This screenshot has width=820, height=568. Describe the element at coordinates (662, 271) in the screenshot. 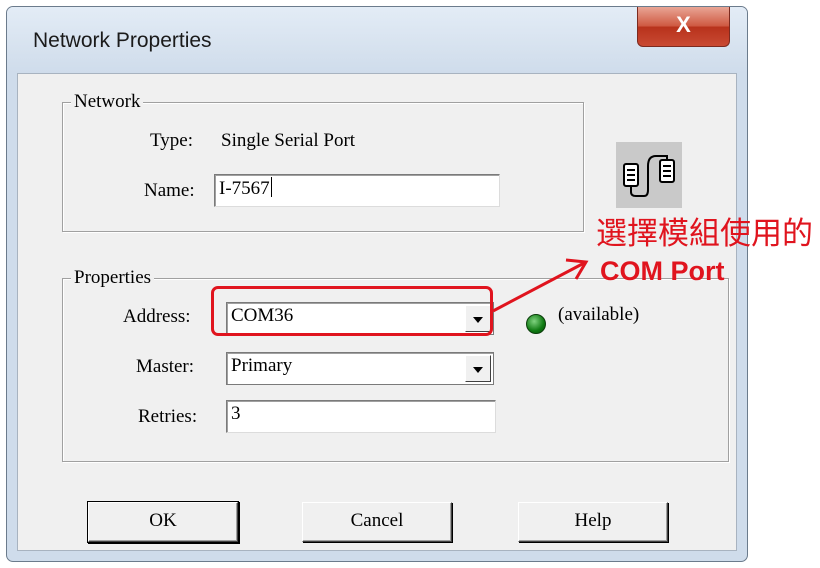

I see `annotation-text-line2: COM Port` at that location.